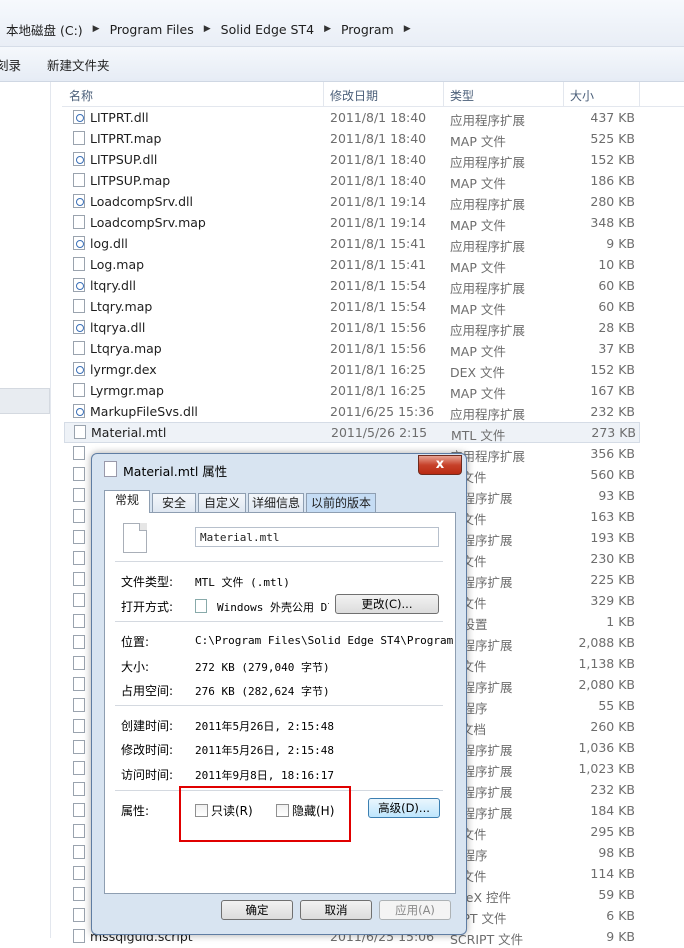 This screenshot has width=684, height=948. What do you see at coordinates (367, 29) in the screenshot?
I see `crumb-program: Program` at bounding box center [367, 29].